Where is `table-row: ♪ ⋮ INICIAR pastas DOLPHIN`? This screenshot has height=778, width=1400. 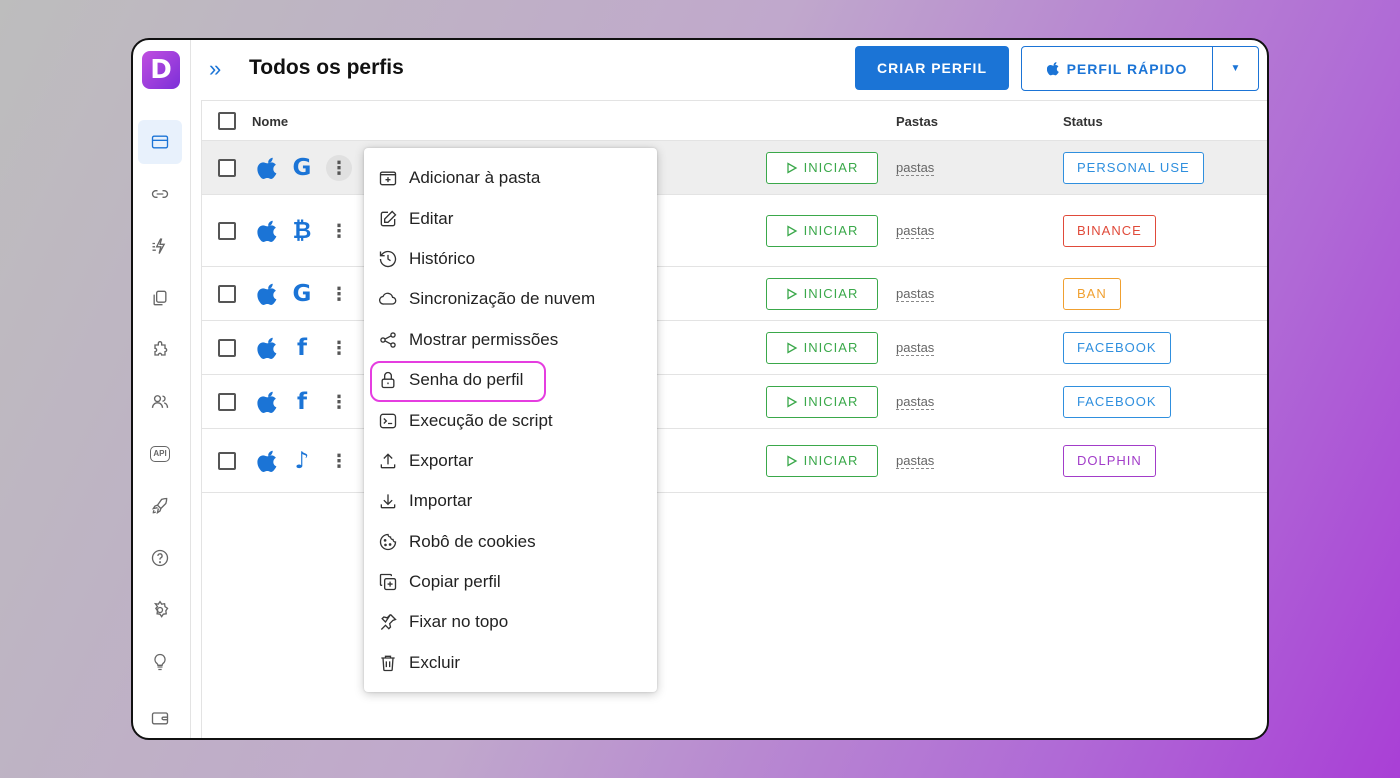 table-row: ♪ ⋮ INICIAR pastas DOLPHIN is located at coordinates (734, 461).